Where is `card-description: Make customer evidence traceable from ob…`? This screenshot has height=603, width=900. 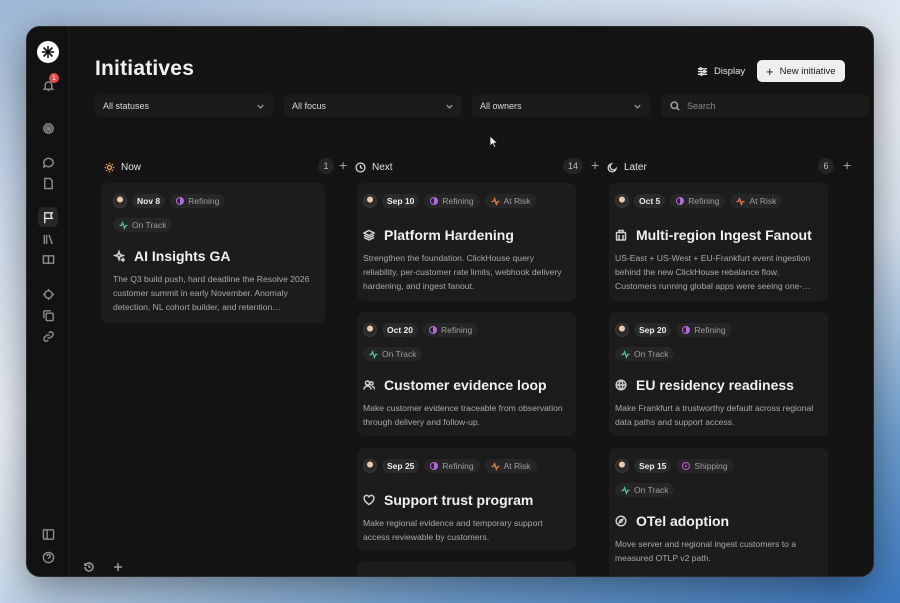 card-description: Make customer evidence traceable from ob… is located at coordinates (463, 415).